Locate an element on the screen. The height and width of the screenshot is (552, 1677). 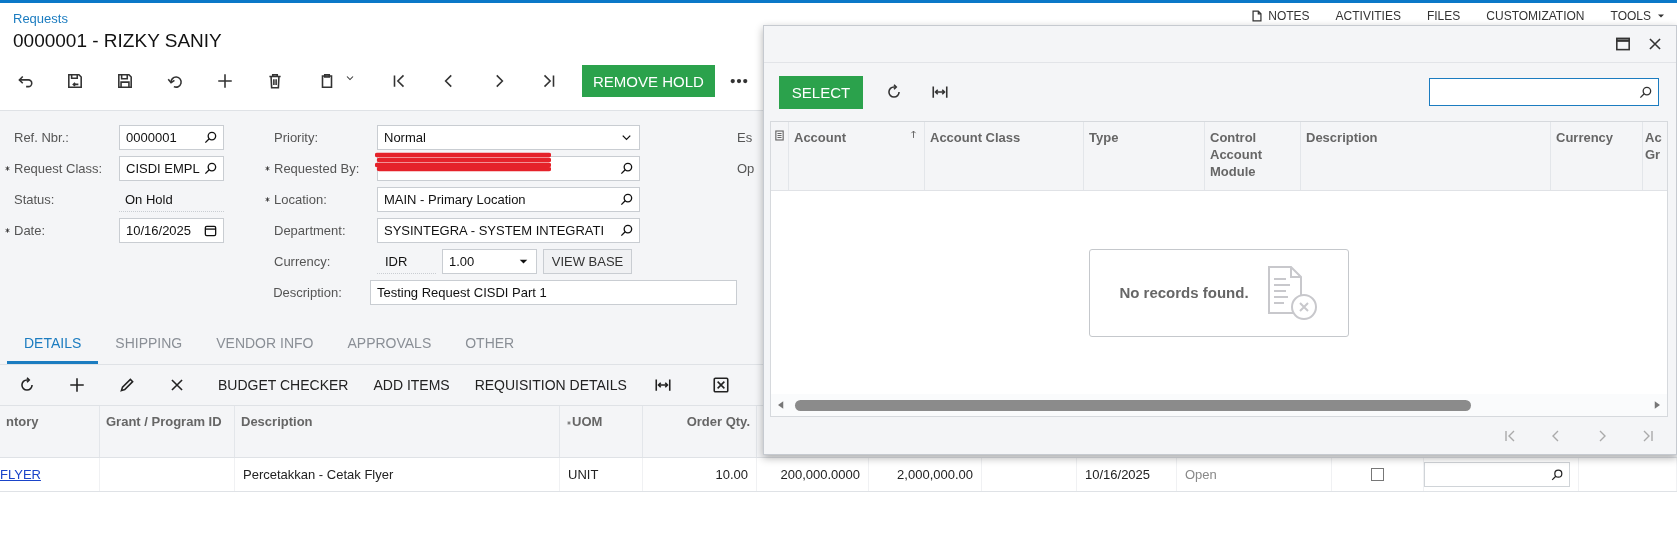
breadcrumb-link: Requests is located at coordinates (40, 18).